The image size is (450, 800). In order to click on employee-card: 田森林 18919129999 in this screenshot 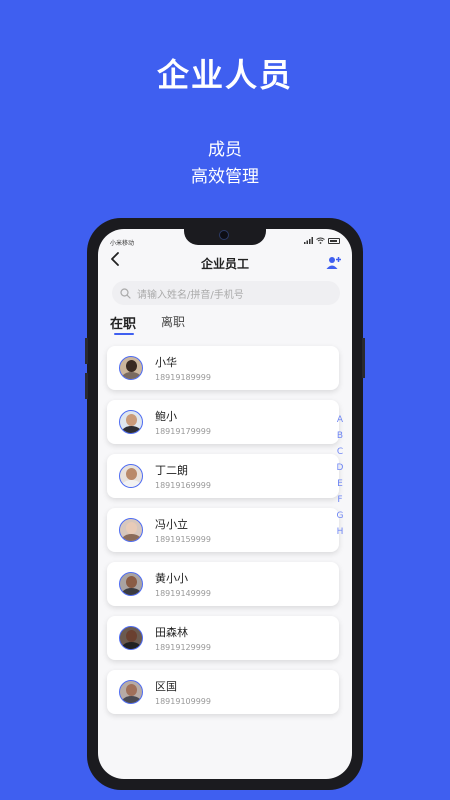, I will do `click(223, 638)`.